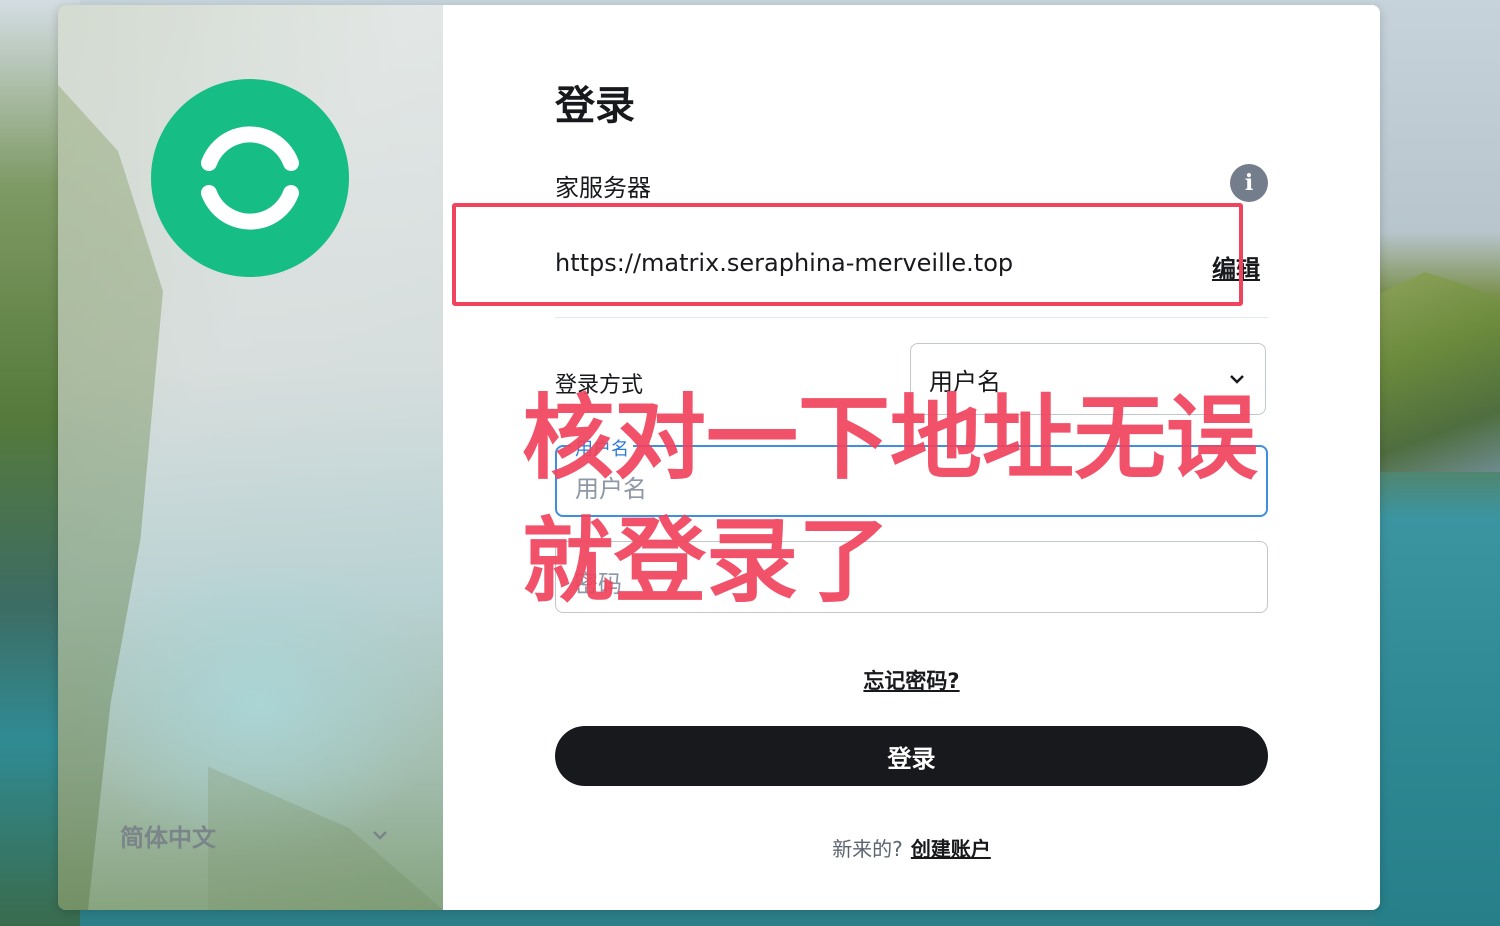  Describe the element at coordinates (595, 106) in the screenshot. I see `page-title: 登录` at that location.